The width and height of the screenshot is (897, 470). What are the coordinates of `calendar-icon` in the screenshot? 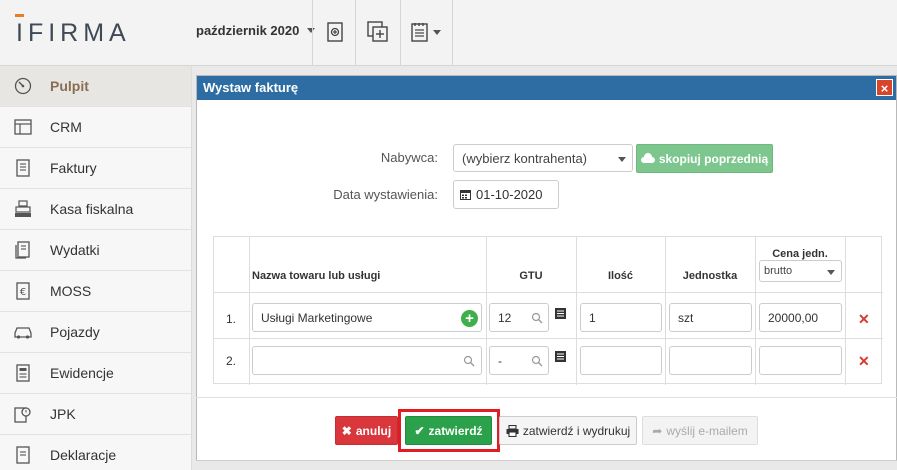 It's located at (465, 195).